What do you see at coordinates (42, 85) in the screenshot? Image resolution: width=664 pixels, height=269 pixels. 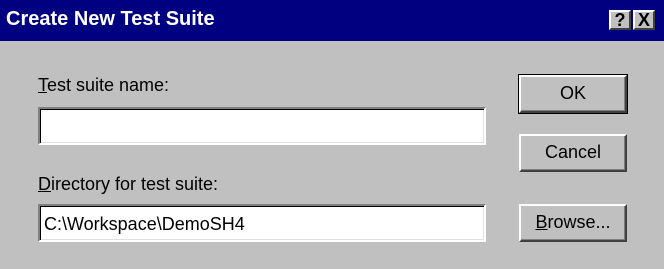 I see `suite-name-label-accelerator: T` at bounding box center [42, 85].